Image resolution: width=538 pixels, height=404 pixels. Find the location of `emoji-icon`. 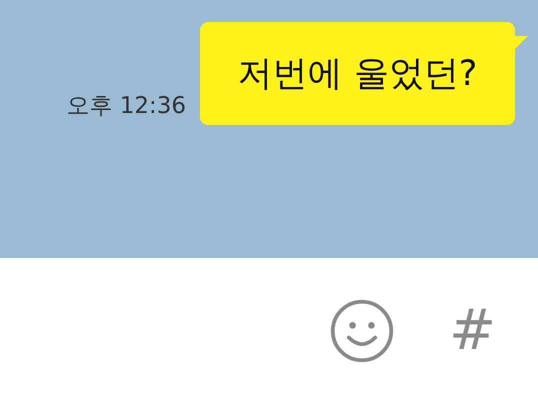

emoji-icon is located at coordinates (362, 331).